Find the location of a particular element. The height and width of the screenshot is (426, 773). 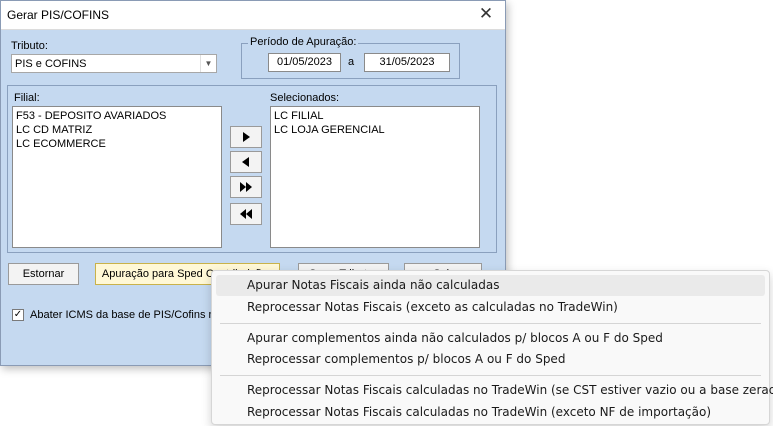

date-separator: a is located at coordinates (351, 62).